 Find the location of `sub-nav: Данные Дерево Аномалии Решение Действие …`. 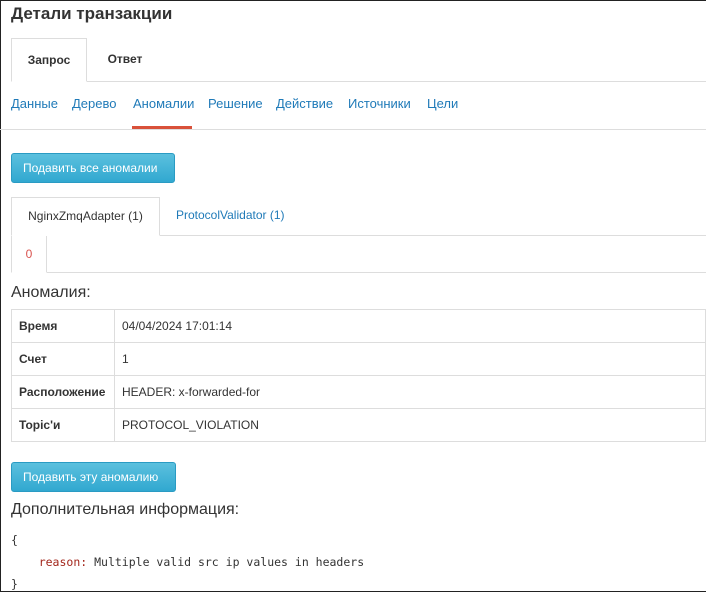

sub-nav: Данные Дерево Аномалии Решение Действие … is located at coordinates (353, 106).